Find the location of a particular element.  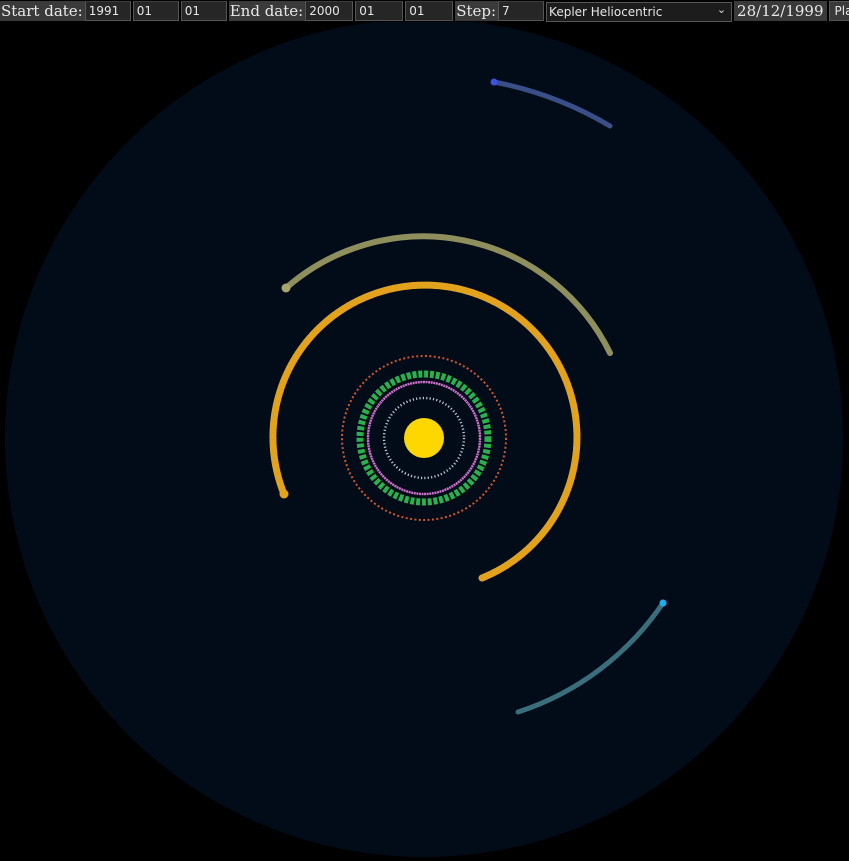

current-date-display: 28/12/1999 is located at coordinates (780, 11).